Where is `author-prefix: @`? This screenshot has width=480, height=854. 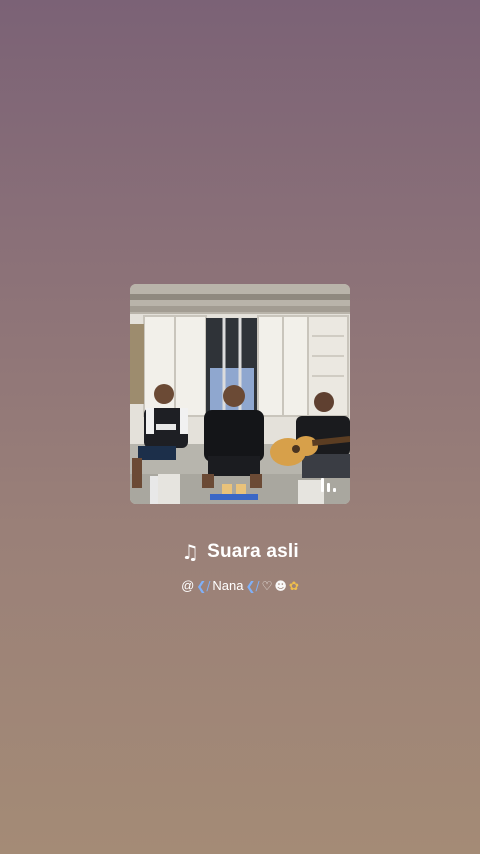 author-prefix: @ is located at coordinates (188, 585).